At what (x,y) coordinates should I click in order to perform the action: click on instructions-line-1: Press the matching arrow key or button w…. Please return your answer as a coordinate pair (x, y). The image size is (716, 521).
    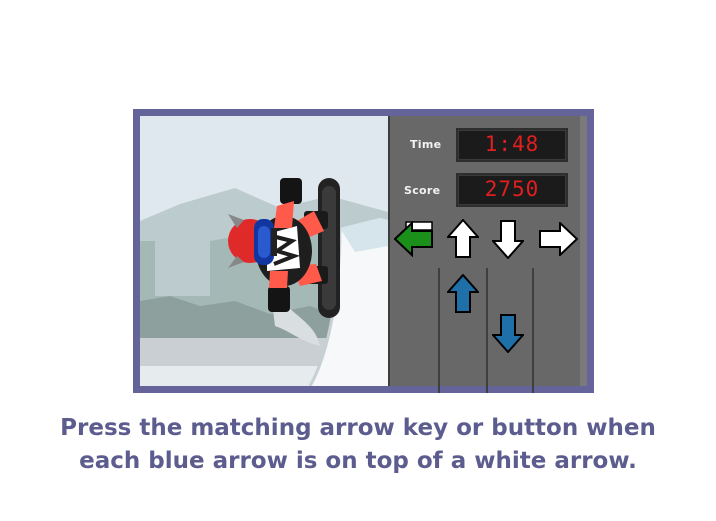
    Looking at the image, I should click on (358, 428).